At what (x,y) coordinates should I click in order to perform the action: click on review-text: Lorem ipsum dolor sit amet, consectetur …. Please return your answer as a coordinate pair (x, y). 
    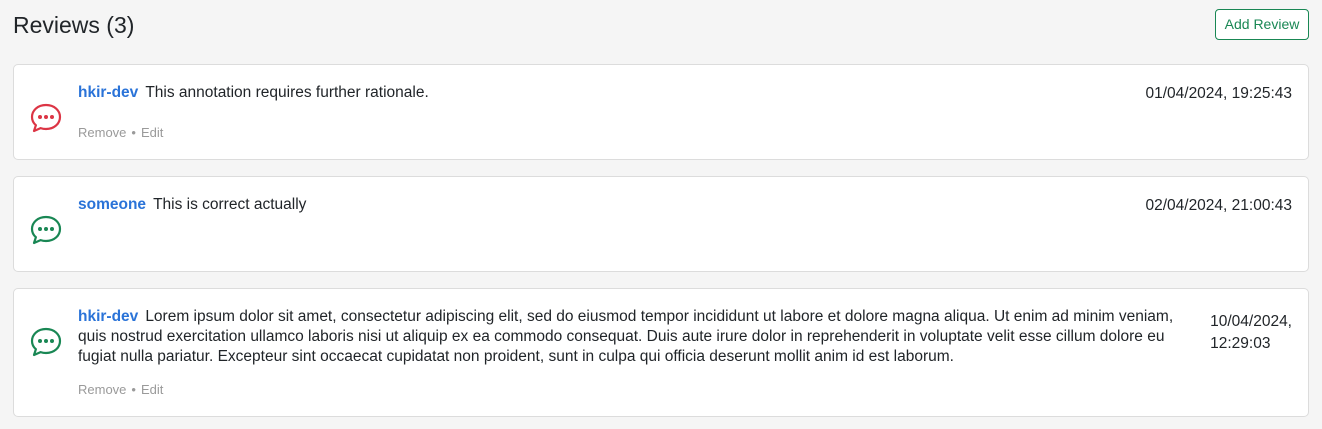
    Looking at the image, I should click on (626, 336).